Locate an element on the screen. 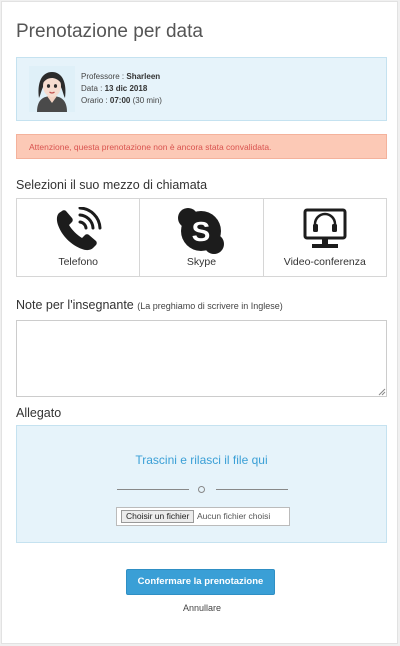 This screenshot has height=646, width=400. method-skype: S Skype is located at coordinates (202, 237).